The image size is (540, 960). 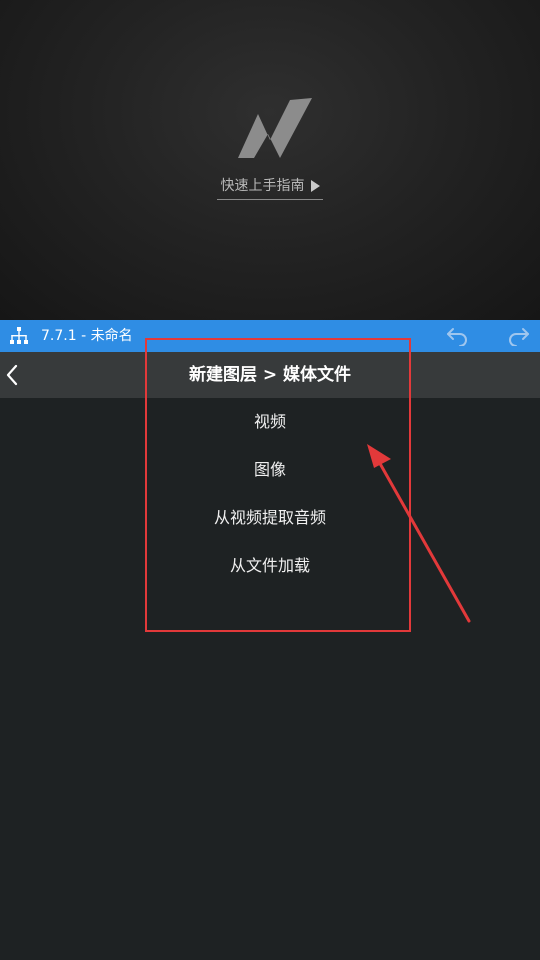 I want to click on quick-start-guide-link: 快速上手指南, so click(x=270, y=186).